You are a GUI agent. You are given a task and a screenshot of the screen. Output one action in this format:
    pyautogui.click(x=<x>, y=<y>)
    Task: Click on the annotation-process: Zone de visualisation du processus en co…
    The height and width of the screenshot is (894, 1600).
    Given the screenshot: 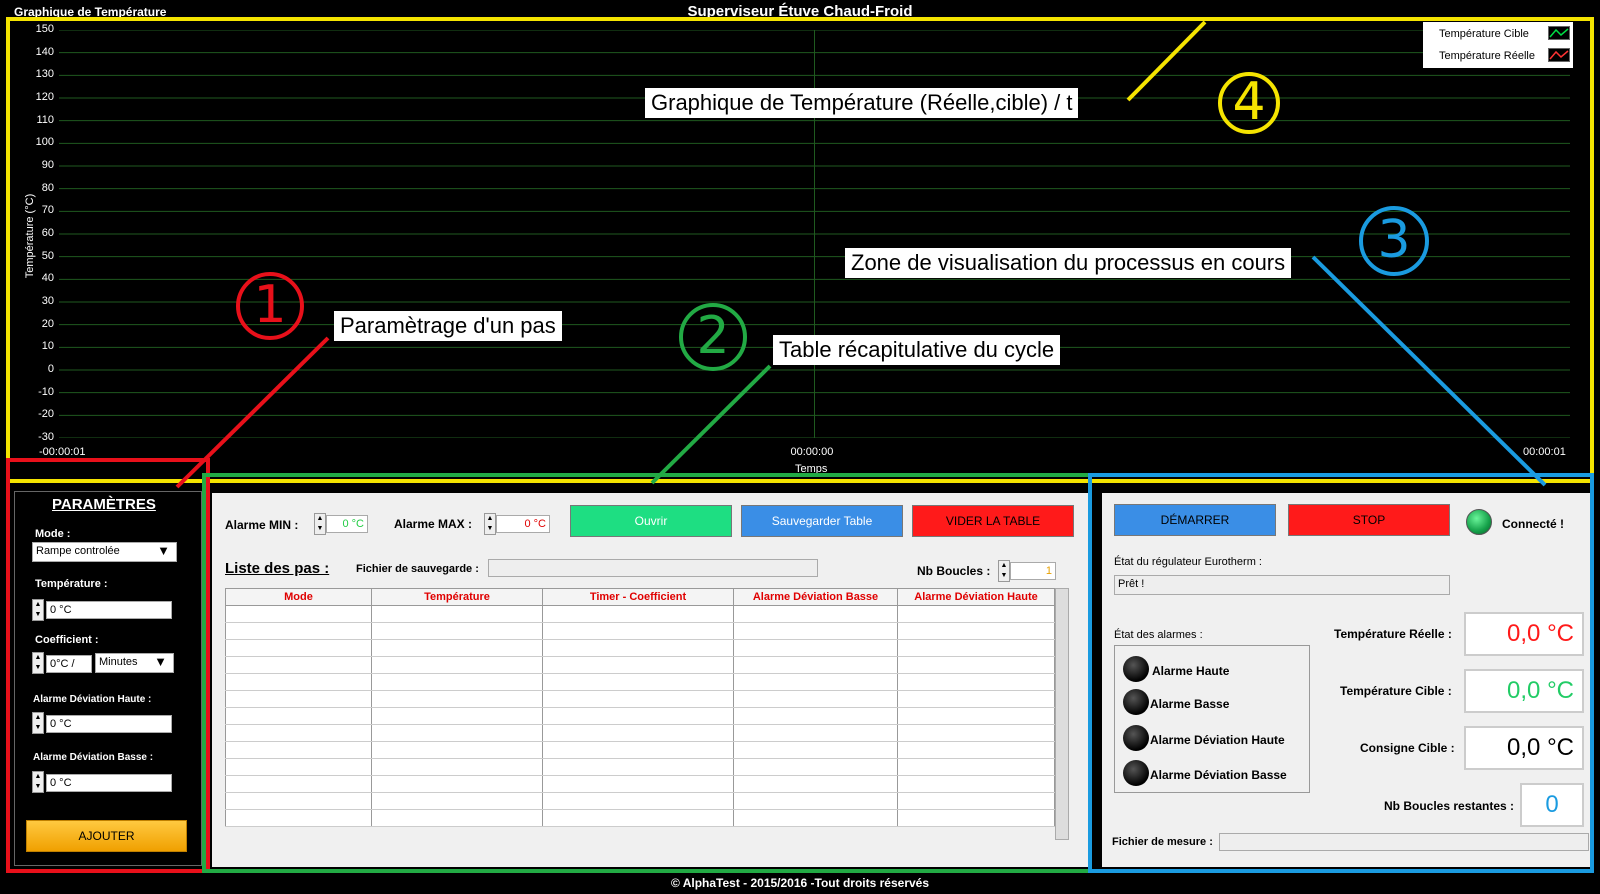 What is the action you would take?
    pyautogui.click(x=1068, y=263)
    